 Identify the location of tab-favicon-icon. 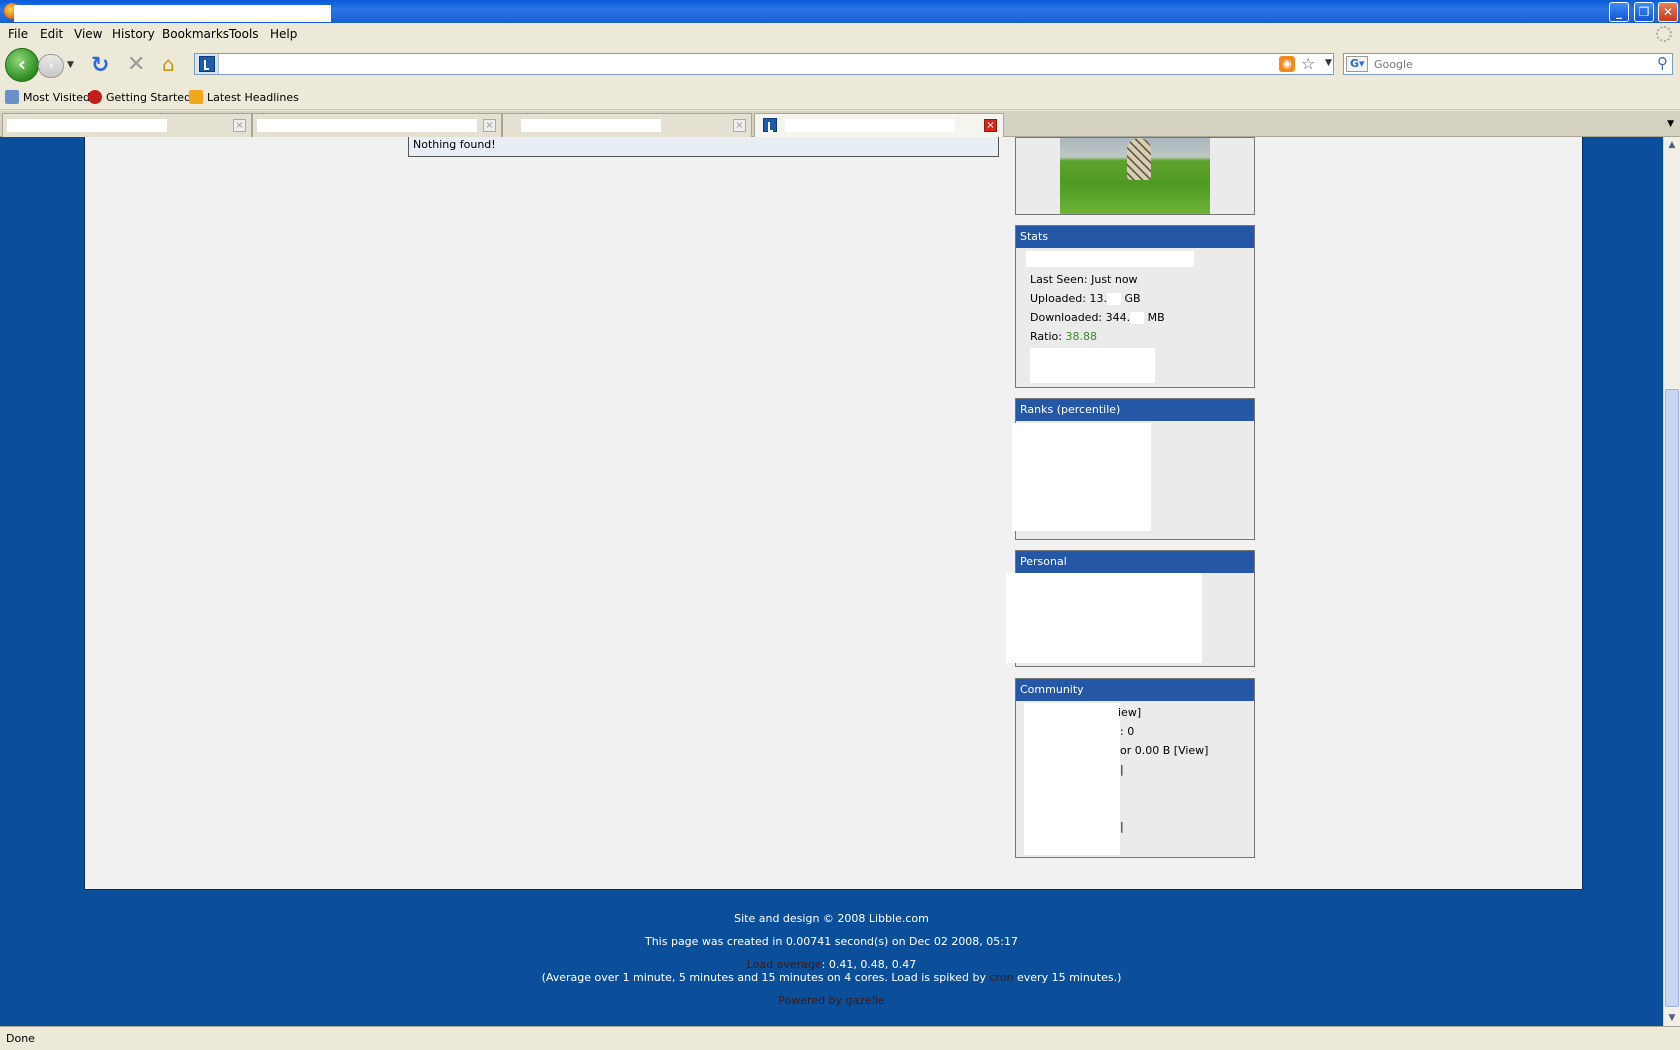
(770, 125).